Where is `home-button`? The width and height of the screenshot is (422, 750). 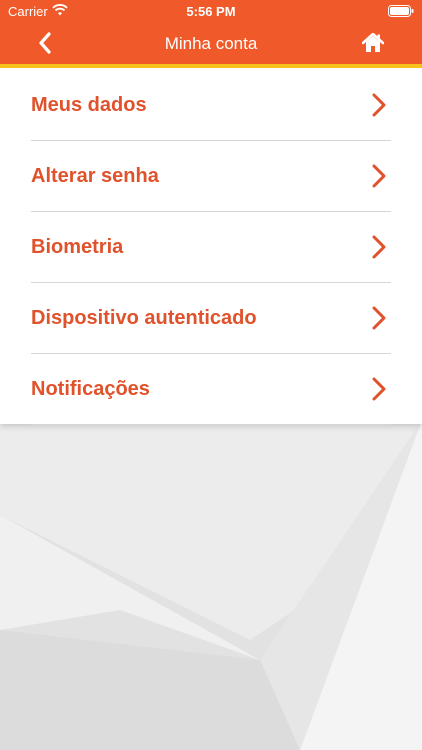
home-button is located at coordinates (373, 43).